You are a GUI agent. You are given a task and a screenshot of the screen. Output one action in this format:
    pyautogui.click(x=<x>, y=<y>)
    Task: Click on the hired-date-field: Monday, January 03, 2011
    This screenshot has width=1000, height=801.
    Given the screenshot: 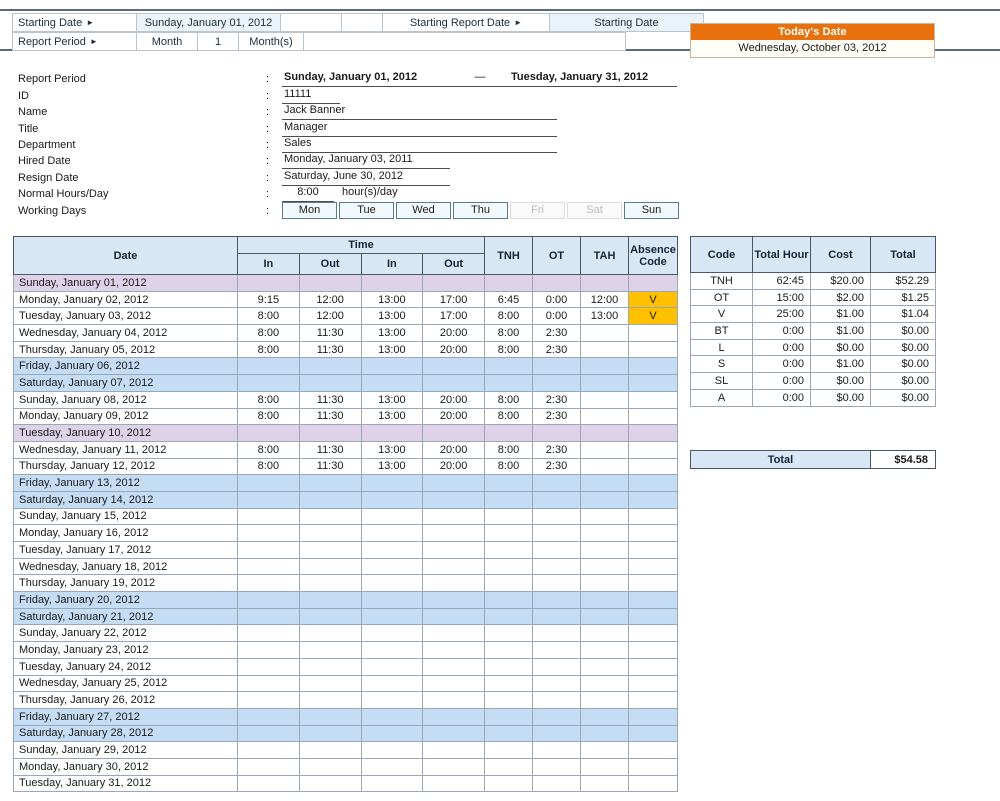 What is the action you would take?
    pyautogui.click(x=366, y=161)
    